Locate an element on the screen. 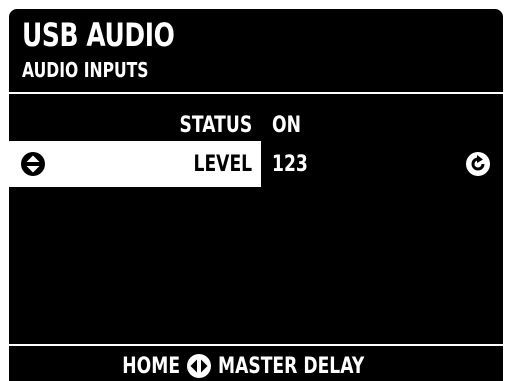 The width and height of the screenshot is (512, 381). header-divider is located at coordinates (256, 93).